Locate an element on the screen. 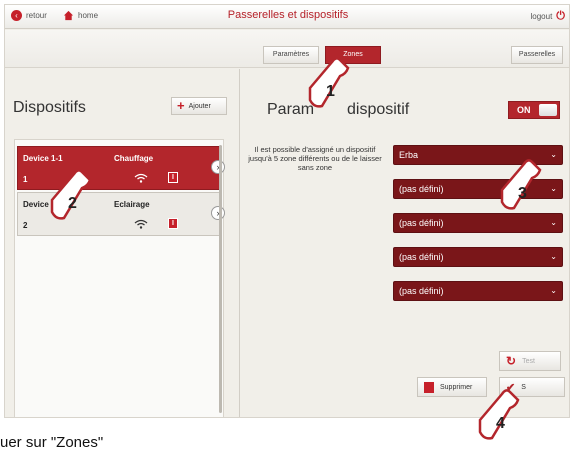 This screenshot has height=453, width=574. power-icon: ⏻ is located at coordinates (560, 16).